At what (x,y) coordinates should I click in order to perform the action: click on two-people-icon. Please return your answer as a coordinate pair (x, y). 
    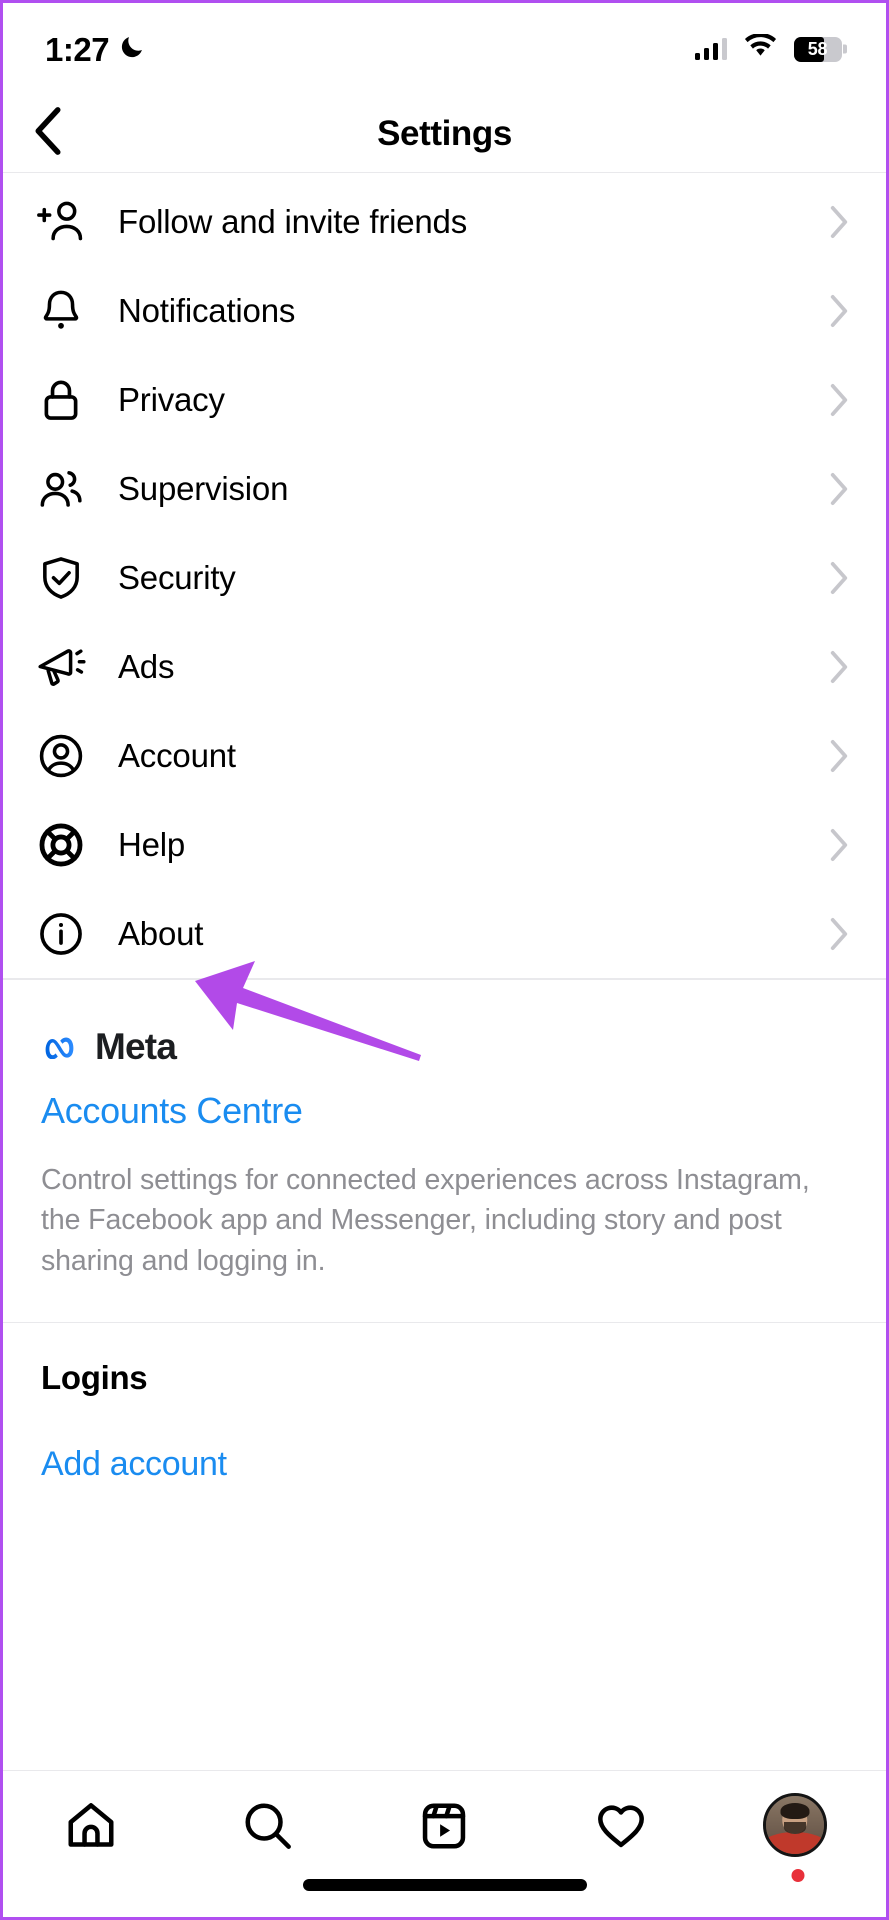
    Looking at the image, I should click on (61, 489).